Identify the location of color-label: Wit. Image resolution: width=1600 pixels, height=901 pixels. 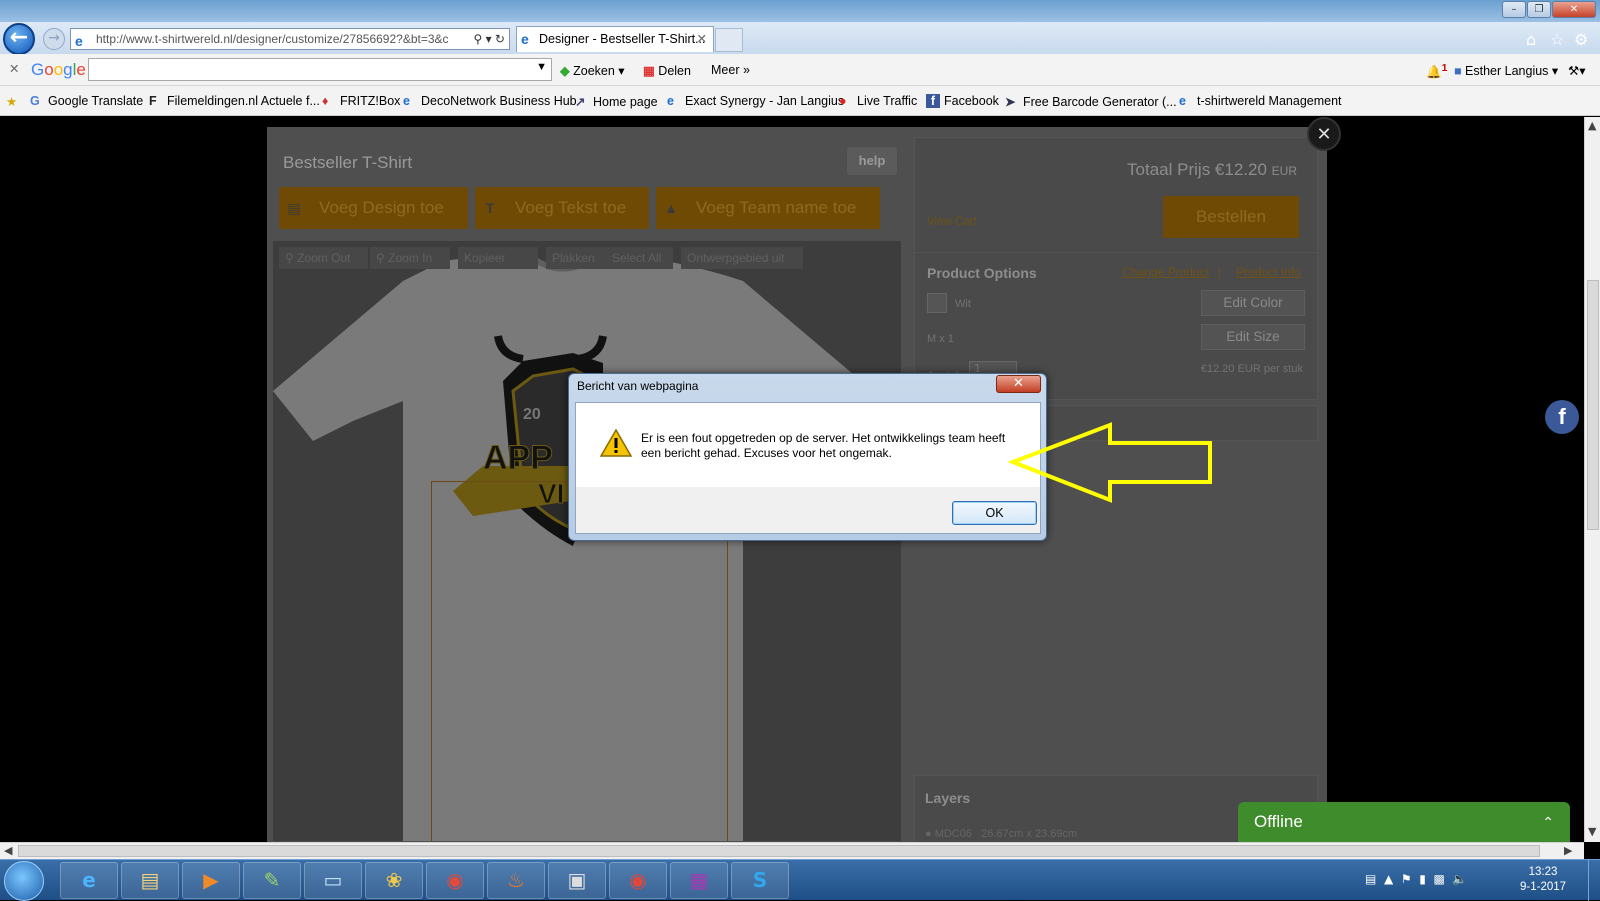
(963, 304).